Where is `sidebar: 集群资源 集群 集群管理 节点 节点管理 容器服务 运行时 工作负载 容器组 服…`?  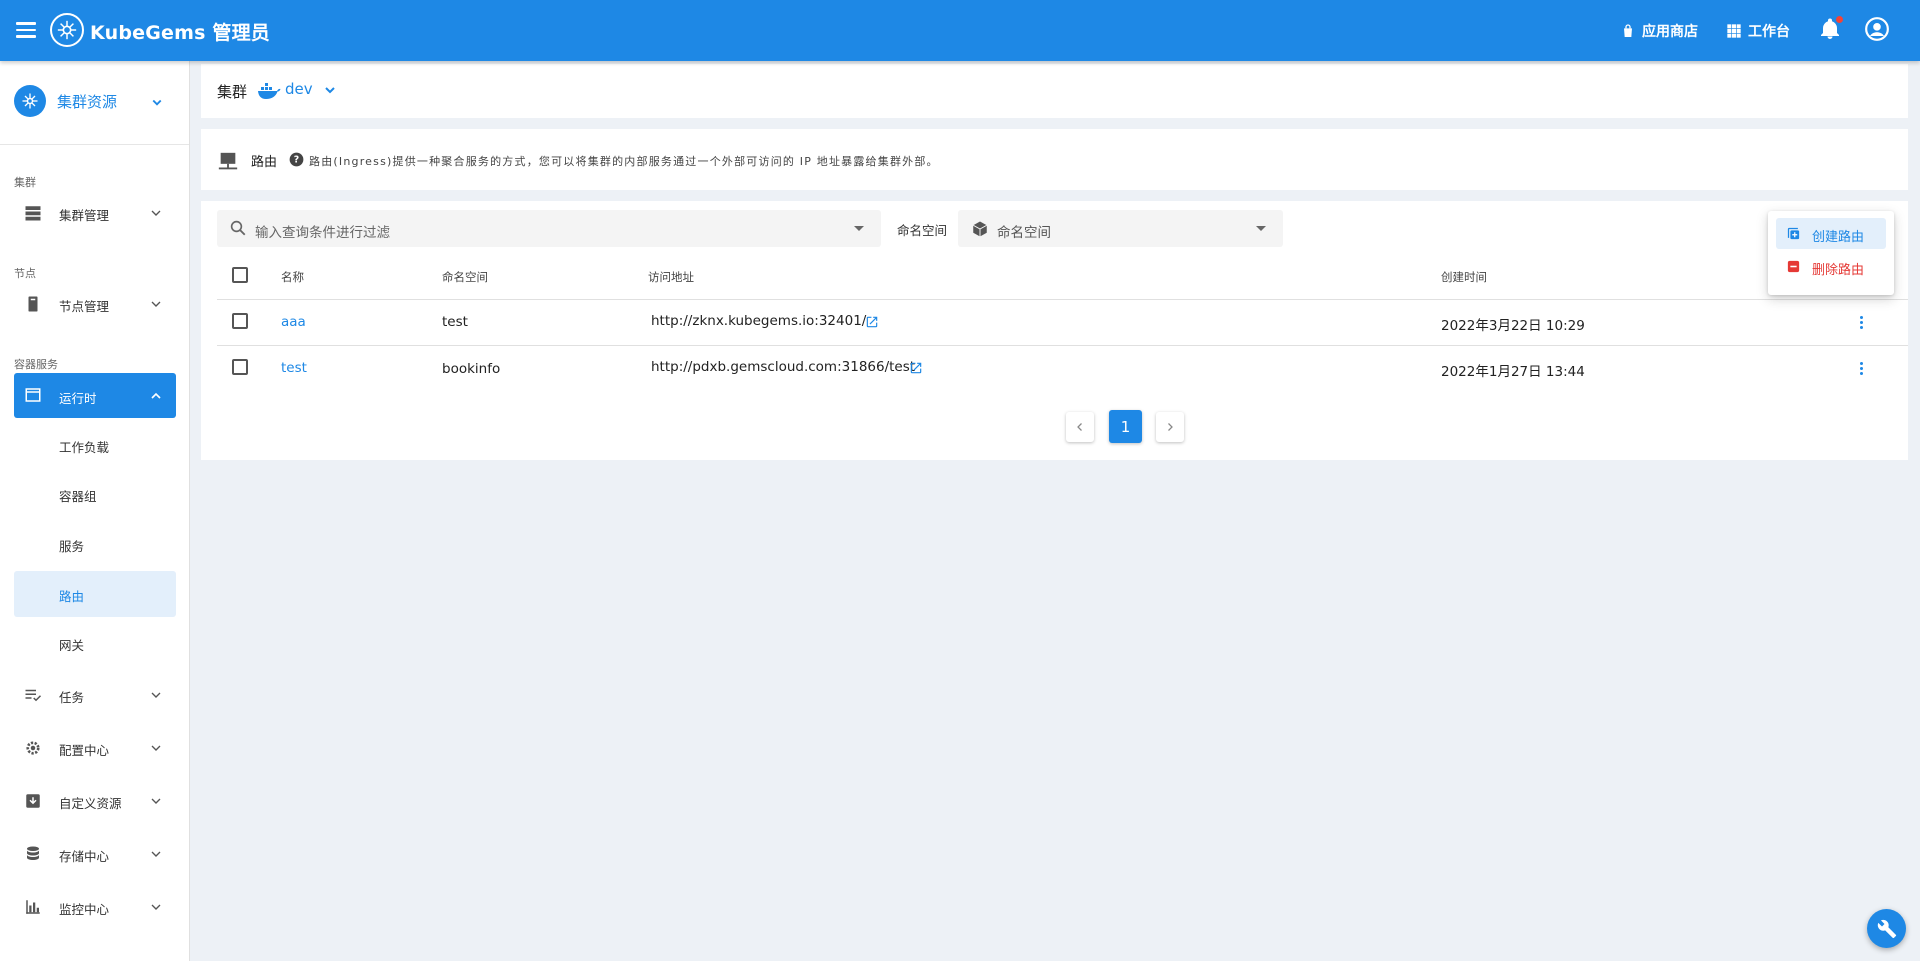 sidebar: 集群资源 集群 集群管理 节点 节点管理 容器服务 运行时 工作负载 容器组 服… is located at coordinates (95, 511).